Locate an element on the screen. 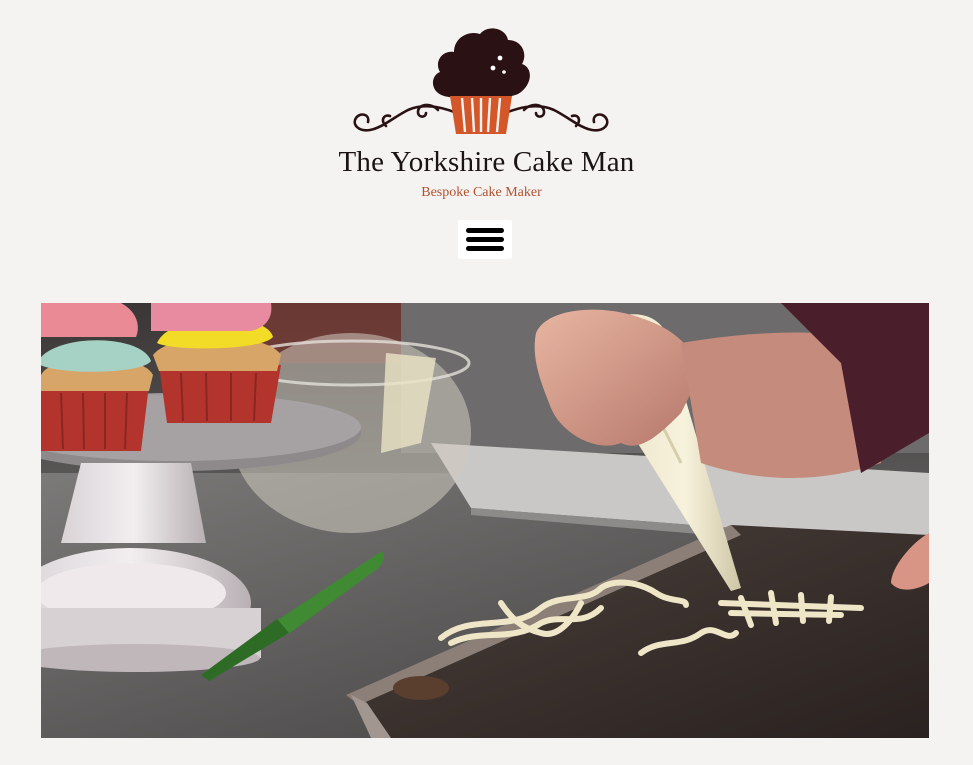 The image size is (973, 765). cupcake-logo-icon is located at coordinates (481, 80).